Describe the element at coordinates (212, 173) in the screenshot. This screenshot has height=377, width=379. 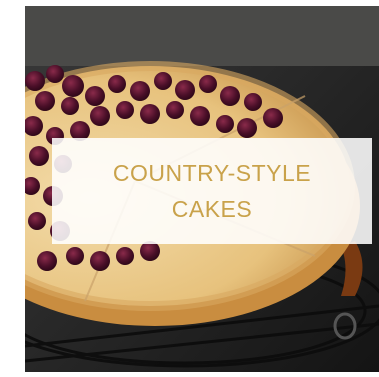
I see `category-title-line1: COUNTRY-STYLE` at that location.